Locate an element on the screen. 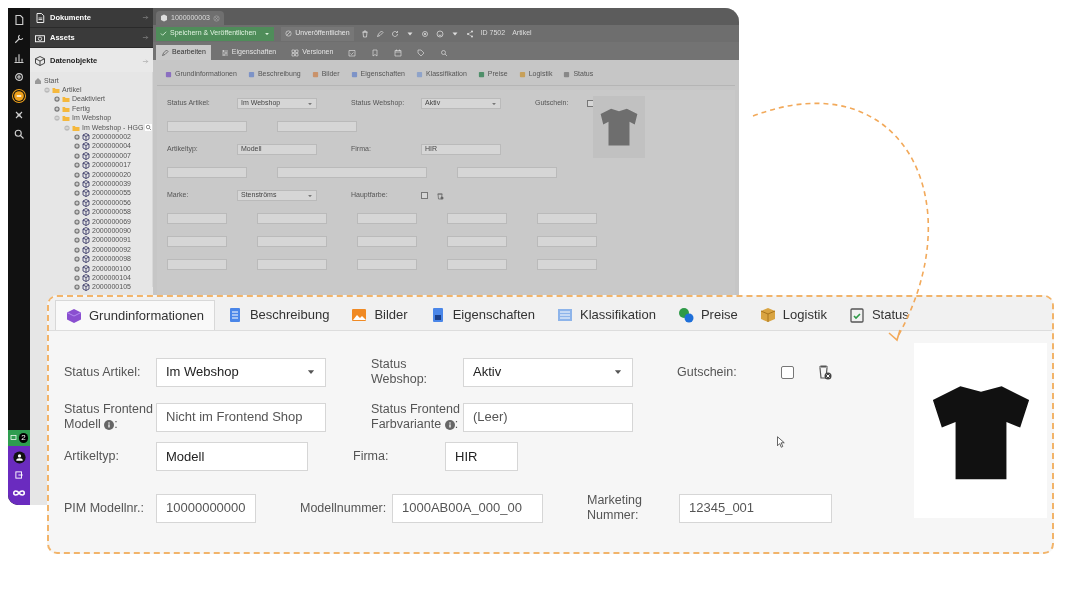 Image resolution: width=1080 pixels, height=600 pixels. section-tab: Grundinformationen is located at coordinates (135, 315).